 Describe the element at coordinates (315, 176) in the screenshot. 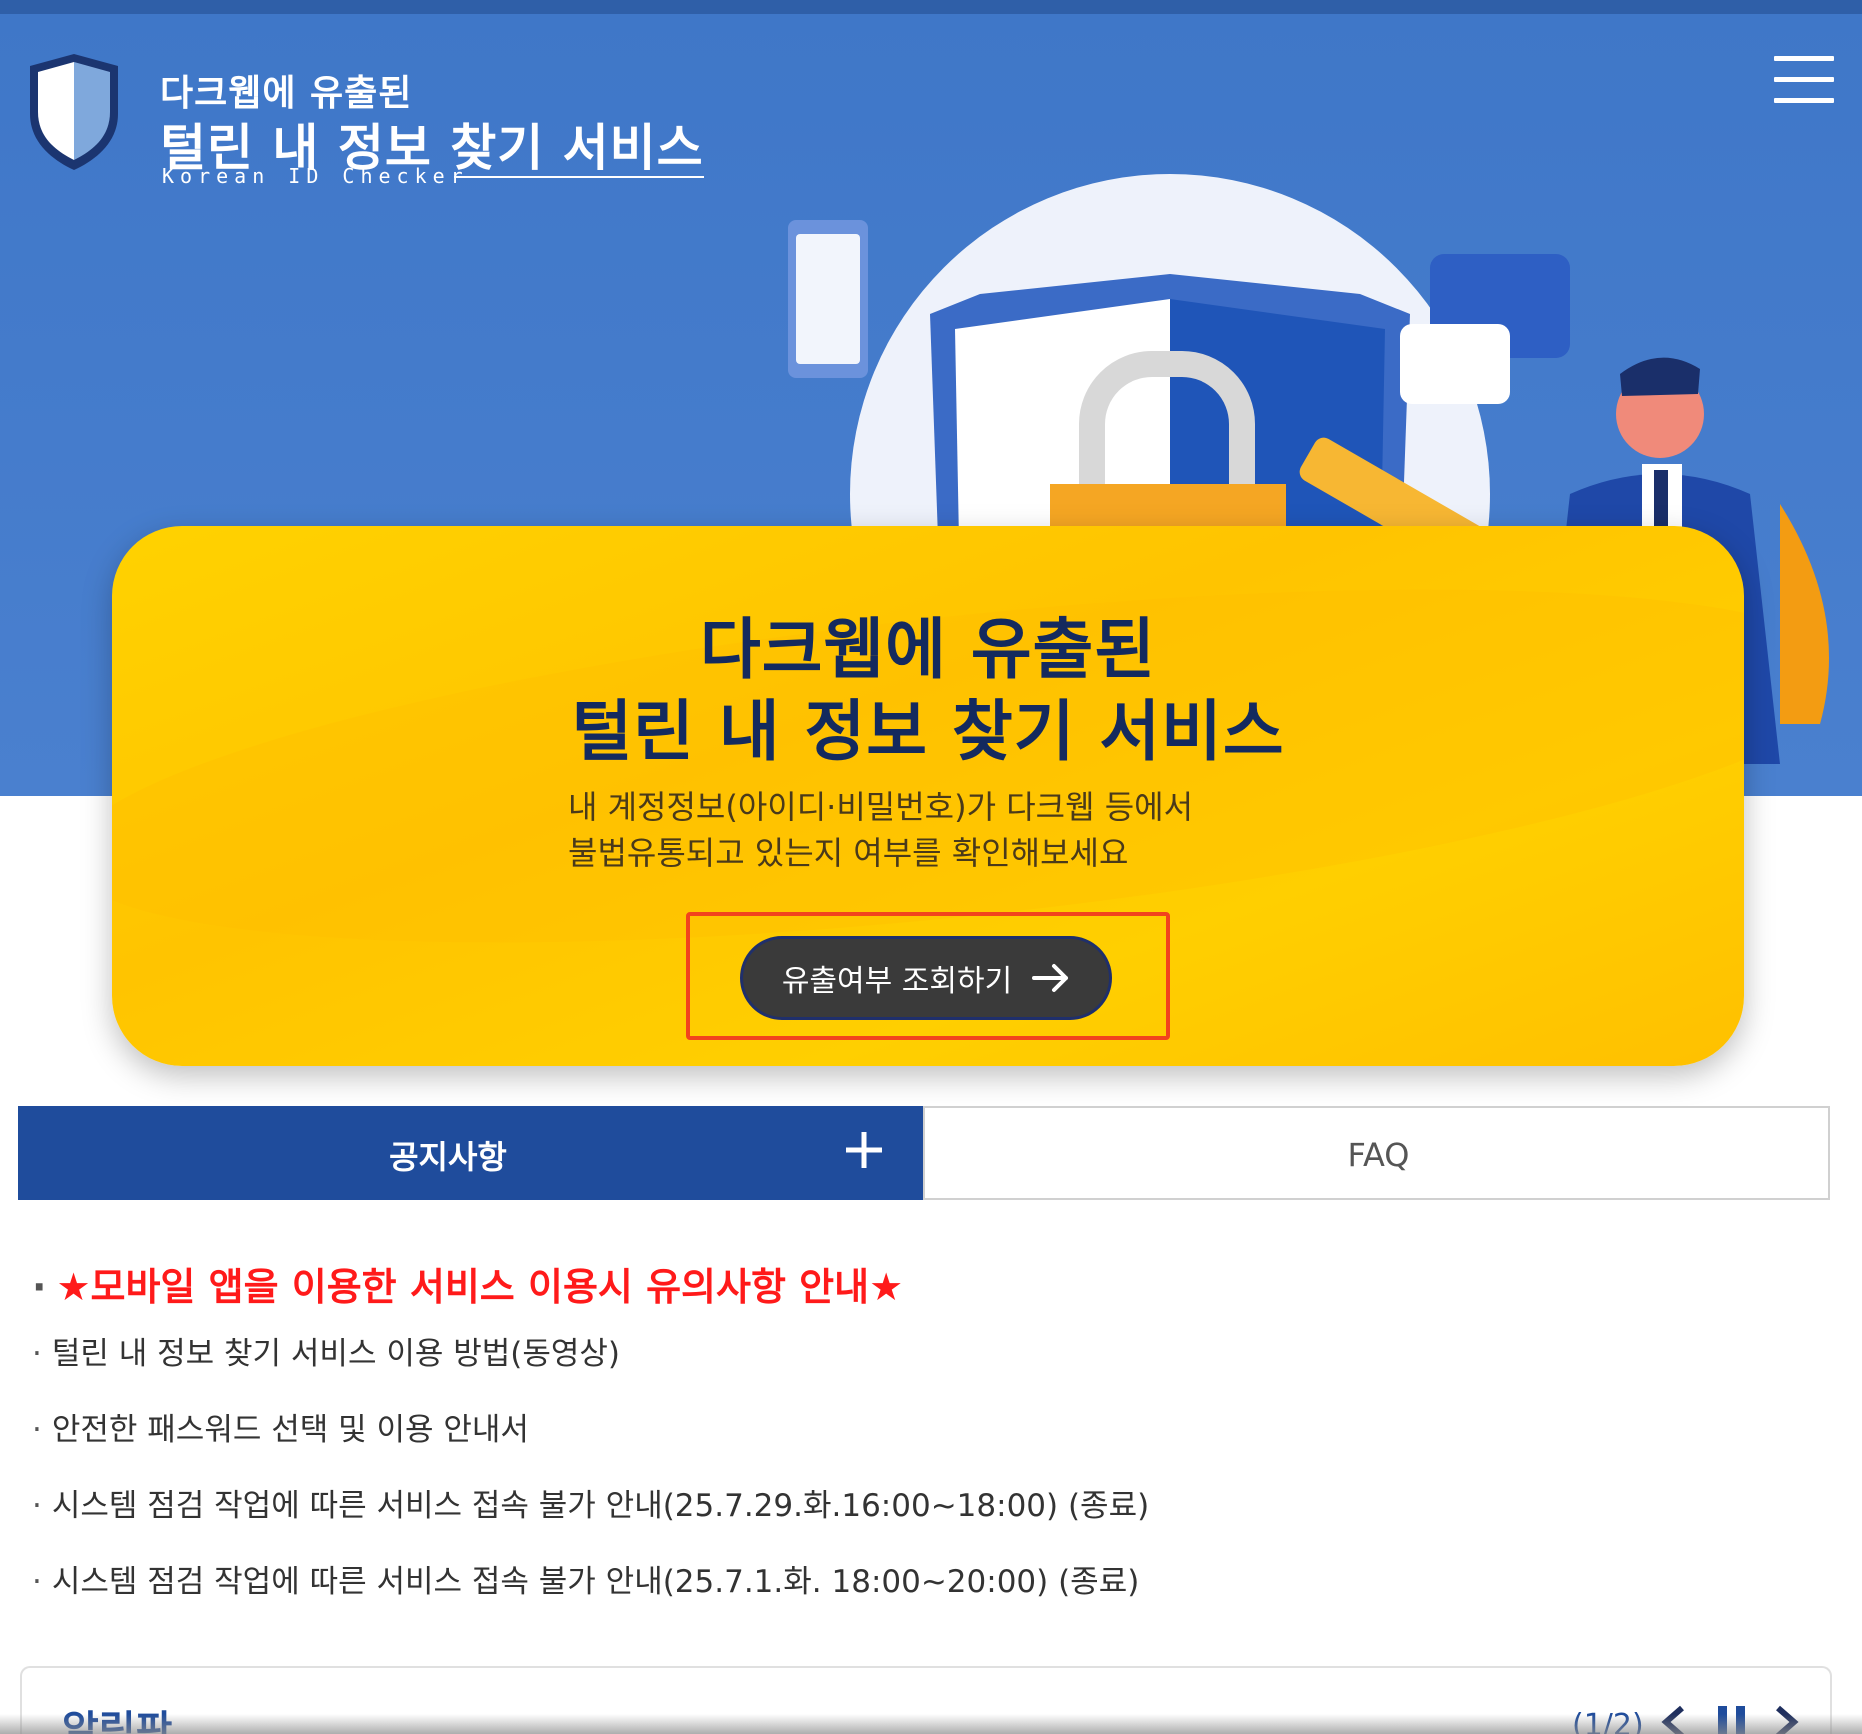

I see `logo-subtitle: Korean ID Checker` at that location.